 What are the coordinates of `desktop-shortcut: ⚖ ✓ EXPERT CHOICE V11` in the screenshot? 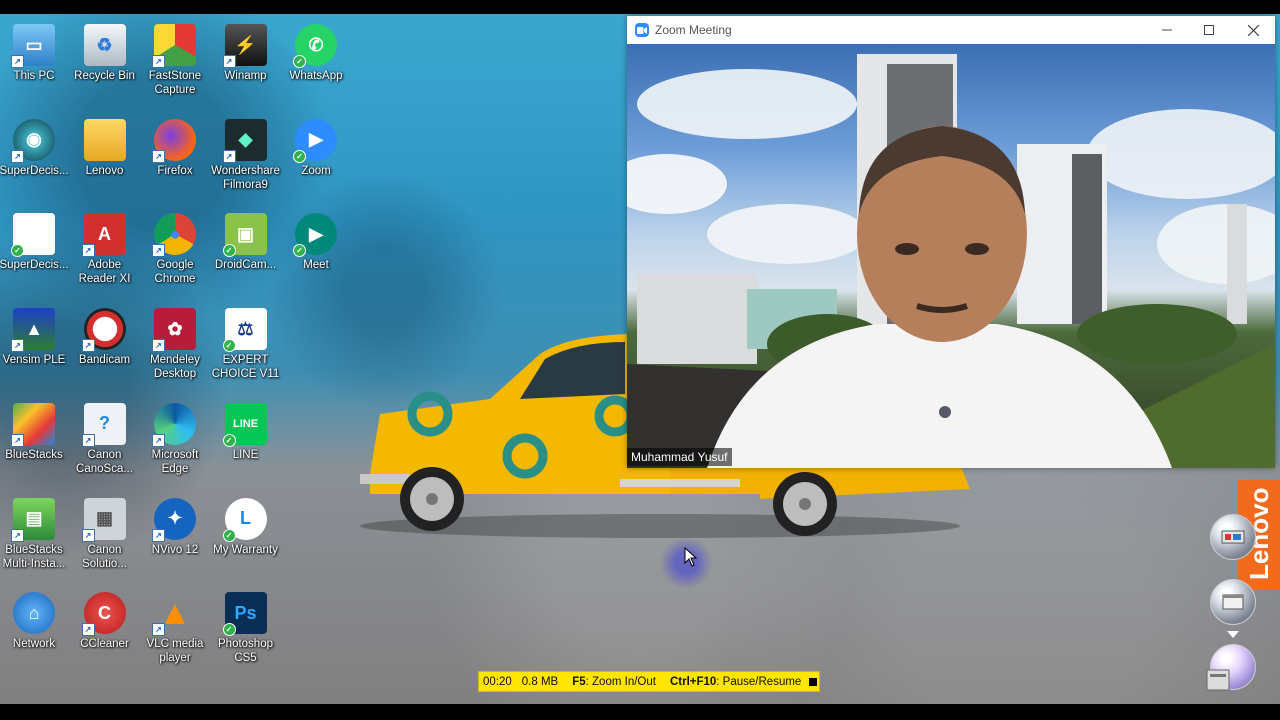 It's located at (246, 344).